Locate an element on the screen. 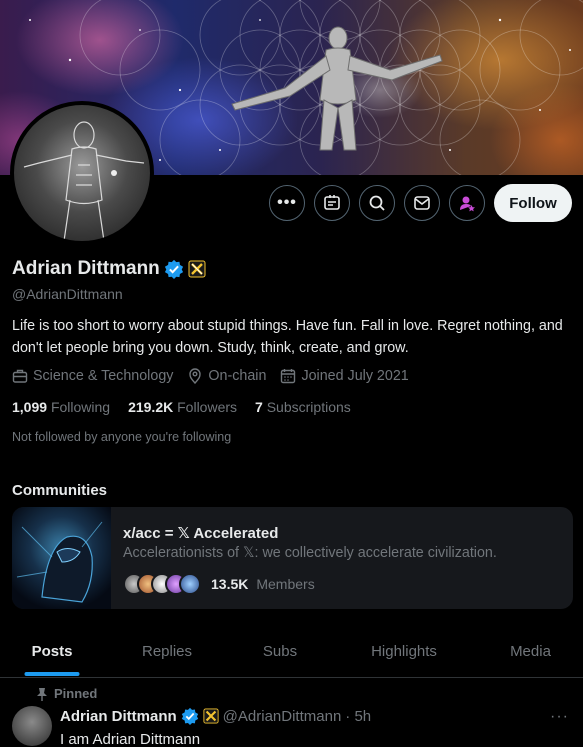 The image size is (583, 747). pinned-indicator: Pinned is located at coordinates (66, 693).